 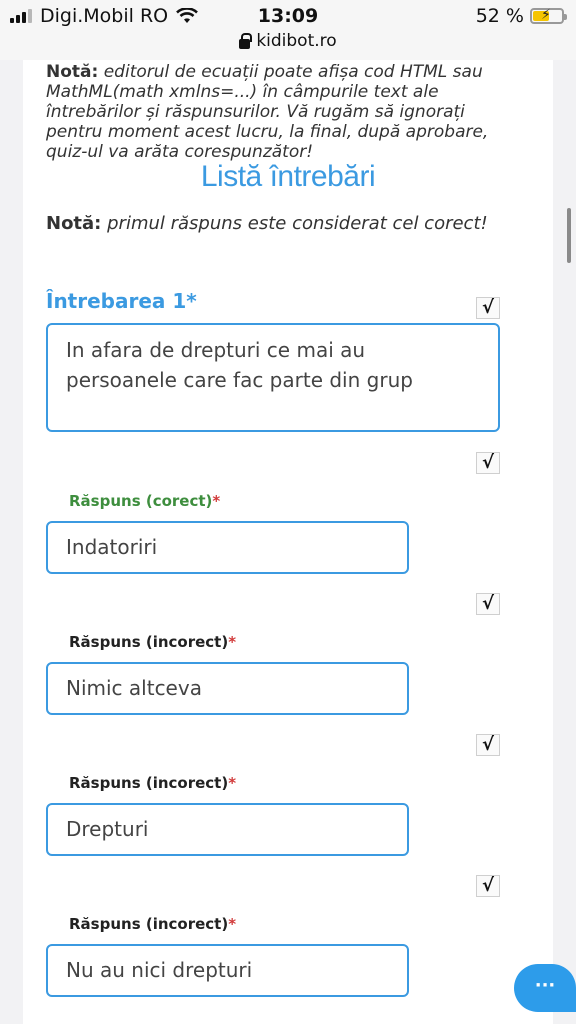 What do you see at coordinates (72, 72) in the screenshot?
I see `editor-note-label: Notă:` at bounding box center [72, 72].